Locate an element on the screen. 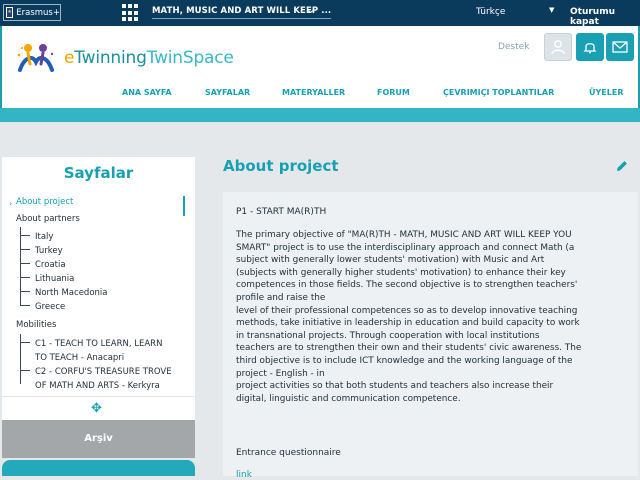  user-icon is located at coordinates (558, 47).